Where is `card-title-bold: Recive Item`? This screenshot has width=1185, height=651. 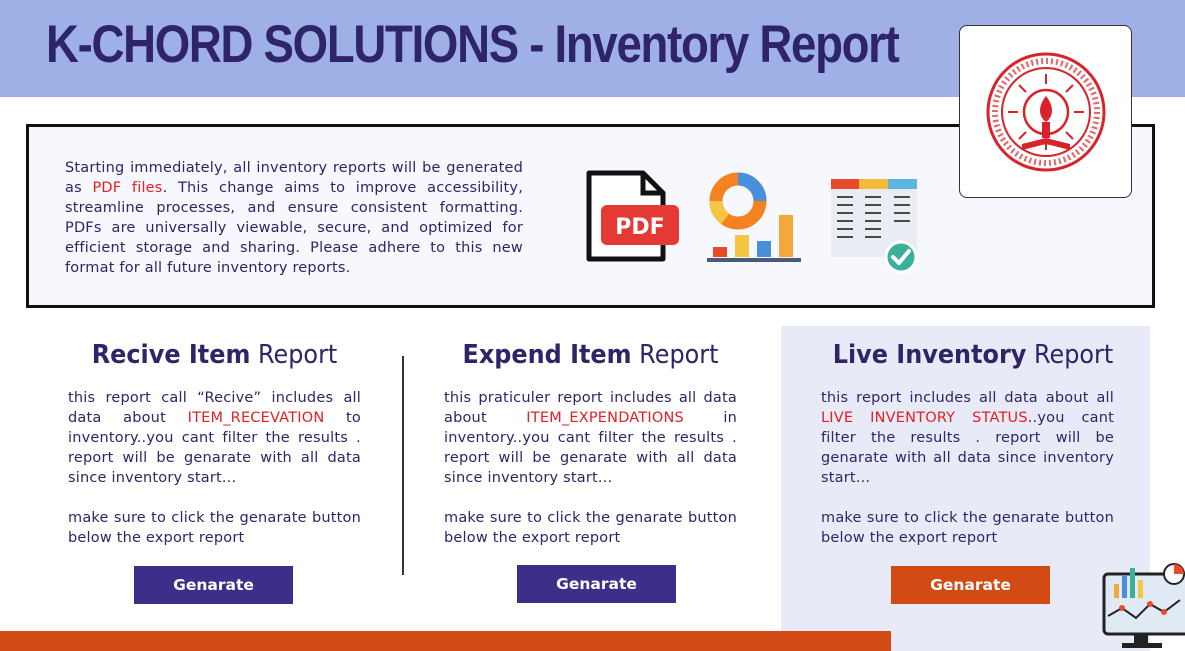 card-title-bold: Recive Item is located at coordinates (171, 355).